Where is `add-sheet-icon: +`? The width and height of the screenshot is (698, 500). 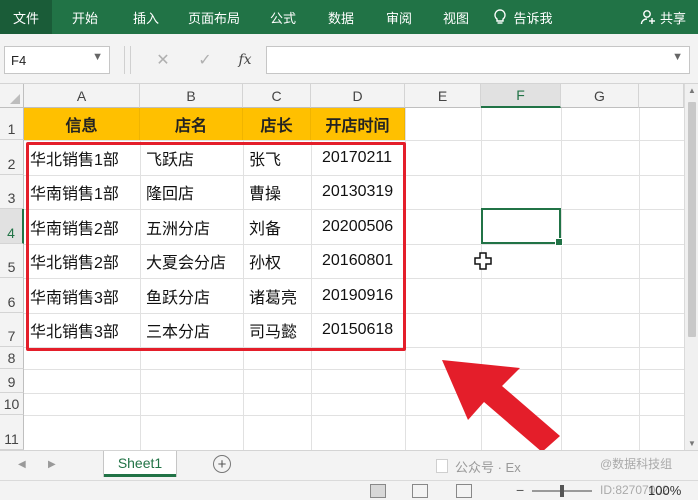 add-sheet-icon: + is located at coordinates (222, 464).